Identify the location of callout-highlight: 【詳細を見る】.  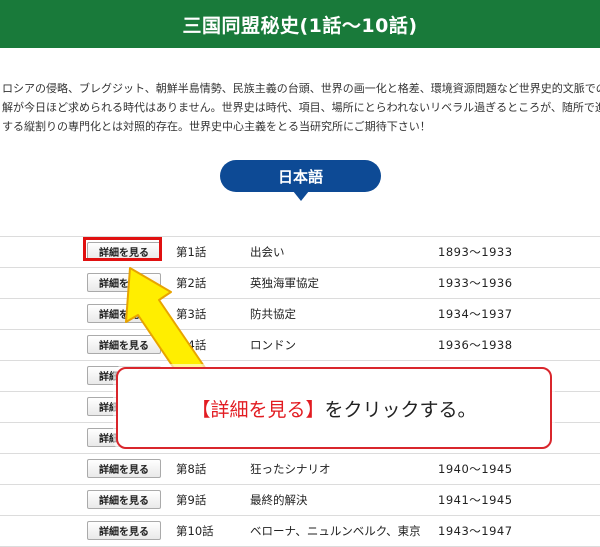
(258, 409).